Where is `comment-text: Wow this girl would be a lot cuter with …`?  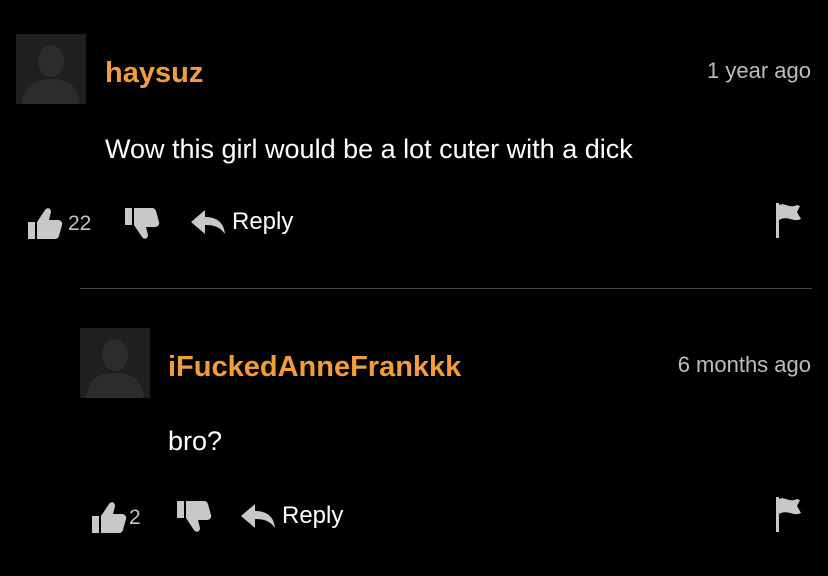
comment-text: Wow this girl would be a lot cuter with … is located at coordinates (369, 149).